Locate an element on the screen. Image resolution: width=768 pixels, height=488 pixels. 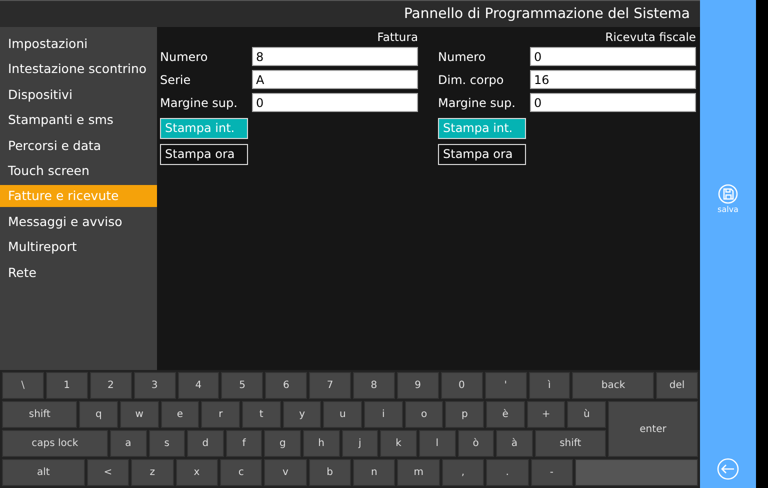
keyboard-key: 5 is located at coordinates (242, 385).